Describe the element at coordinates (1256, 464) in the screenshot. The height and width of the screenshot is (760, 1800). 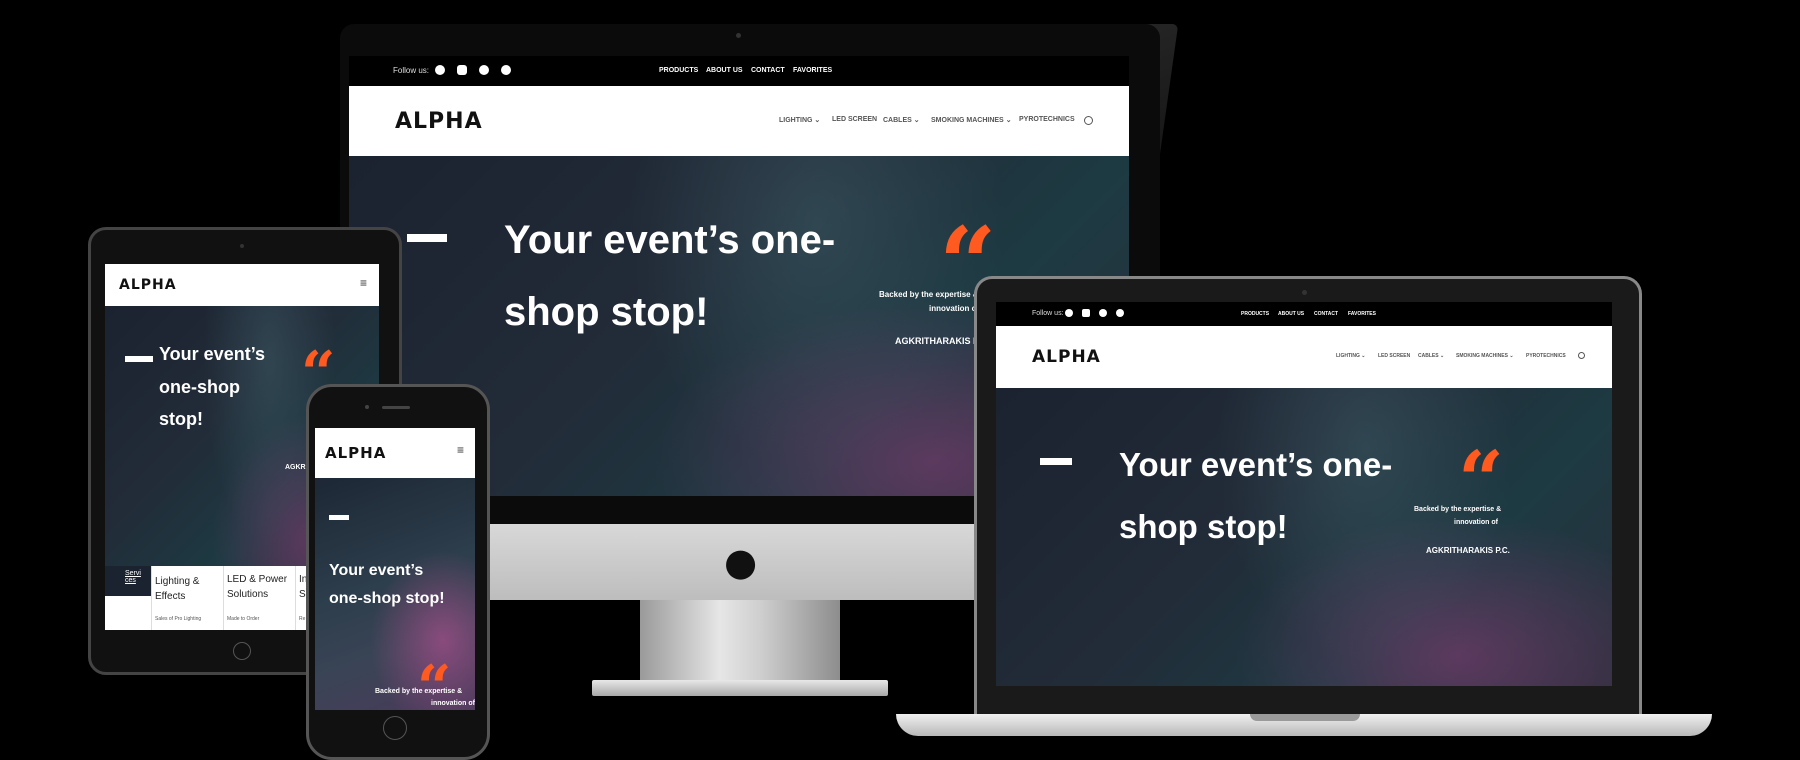
I see `laptop-headline-line1: Your event’s one-` at that location.